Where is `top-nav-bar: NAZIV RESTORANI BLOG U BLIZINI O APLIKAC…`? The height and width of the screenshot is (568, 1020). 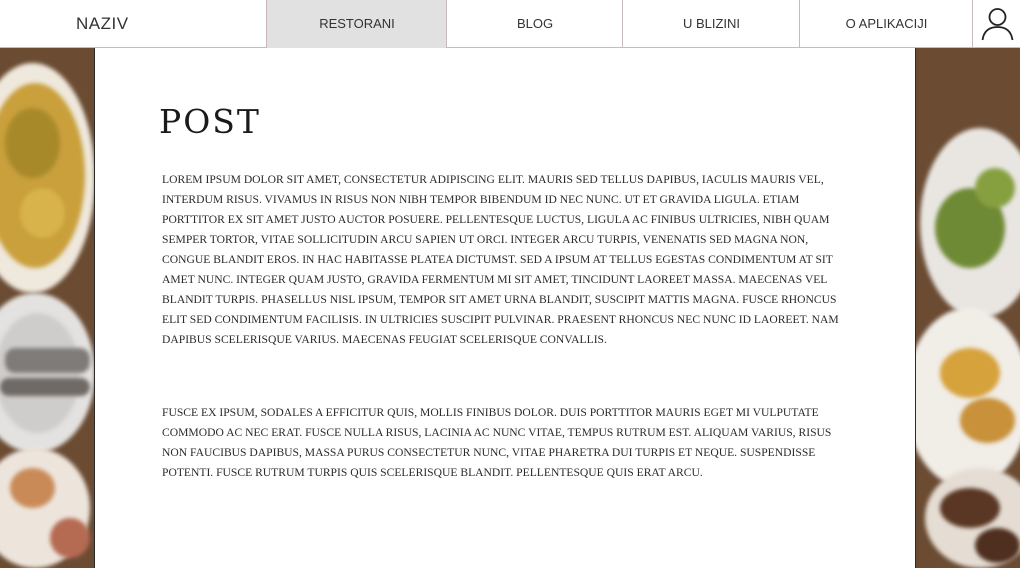
top-nav-bar: NAZIV RESTORANI BLOG U BLIZINI O APLIKAC… is located at coordinates (510, 24).